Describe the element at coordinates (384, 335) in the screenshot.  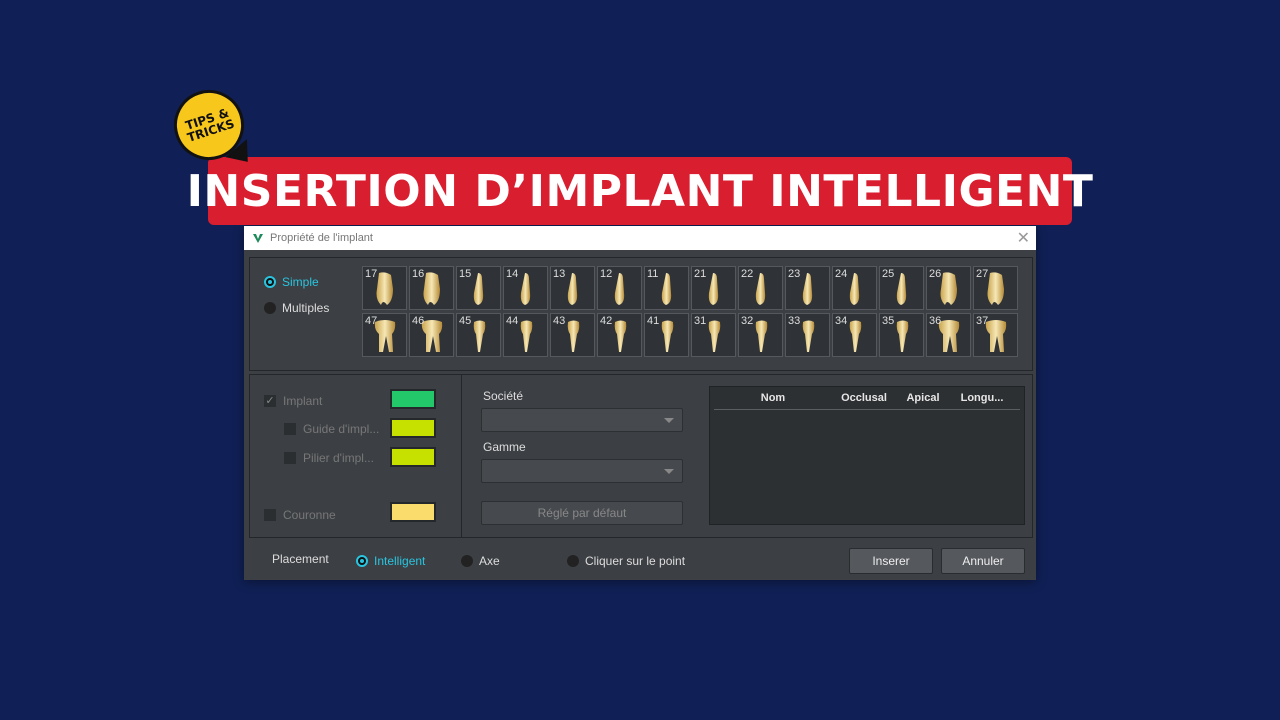
I see `tooth-47: 47` at that location.